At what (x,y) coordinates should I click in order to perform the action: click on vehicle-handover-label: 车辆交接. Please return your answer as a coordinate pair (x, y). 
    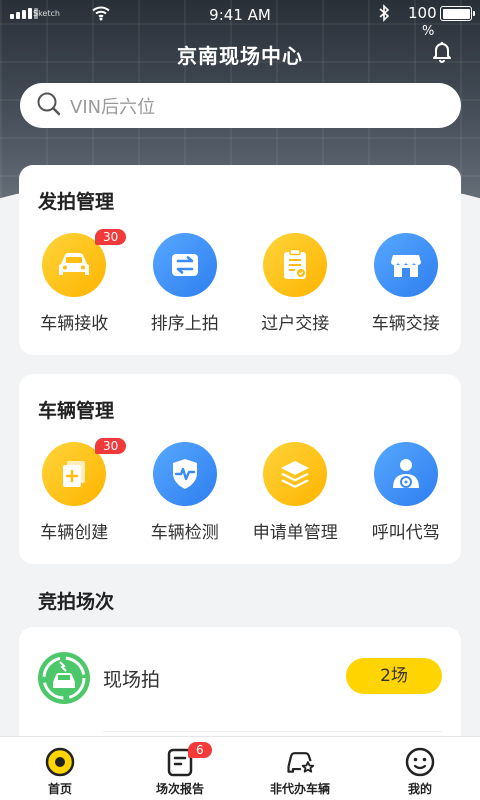
    Looking at the image, I should click on (405, 324).